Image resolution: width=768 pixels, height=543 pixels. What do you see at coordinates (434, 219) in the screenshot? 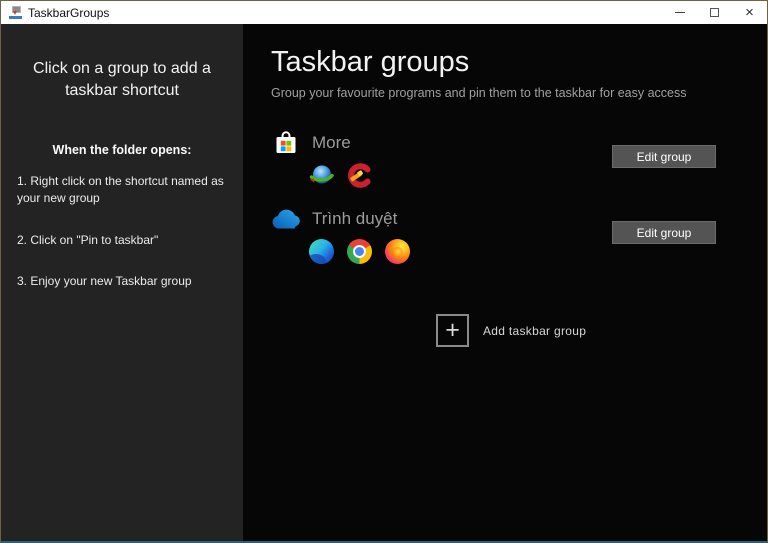
I see `group-header: Trình duyệt` at bounding box center [434, 219].